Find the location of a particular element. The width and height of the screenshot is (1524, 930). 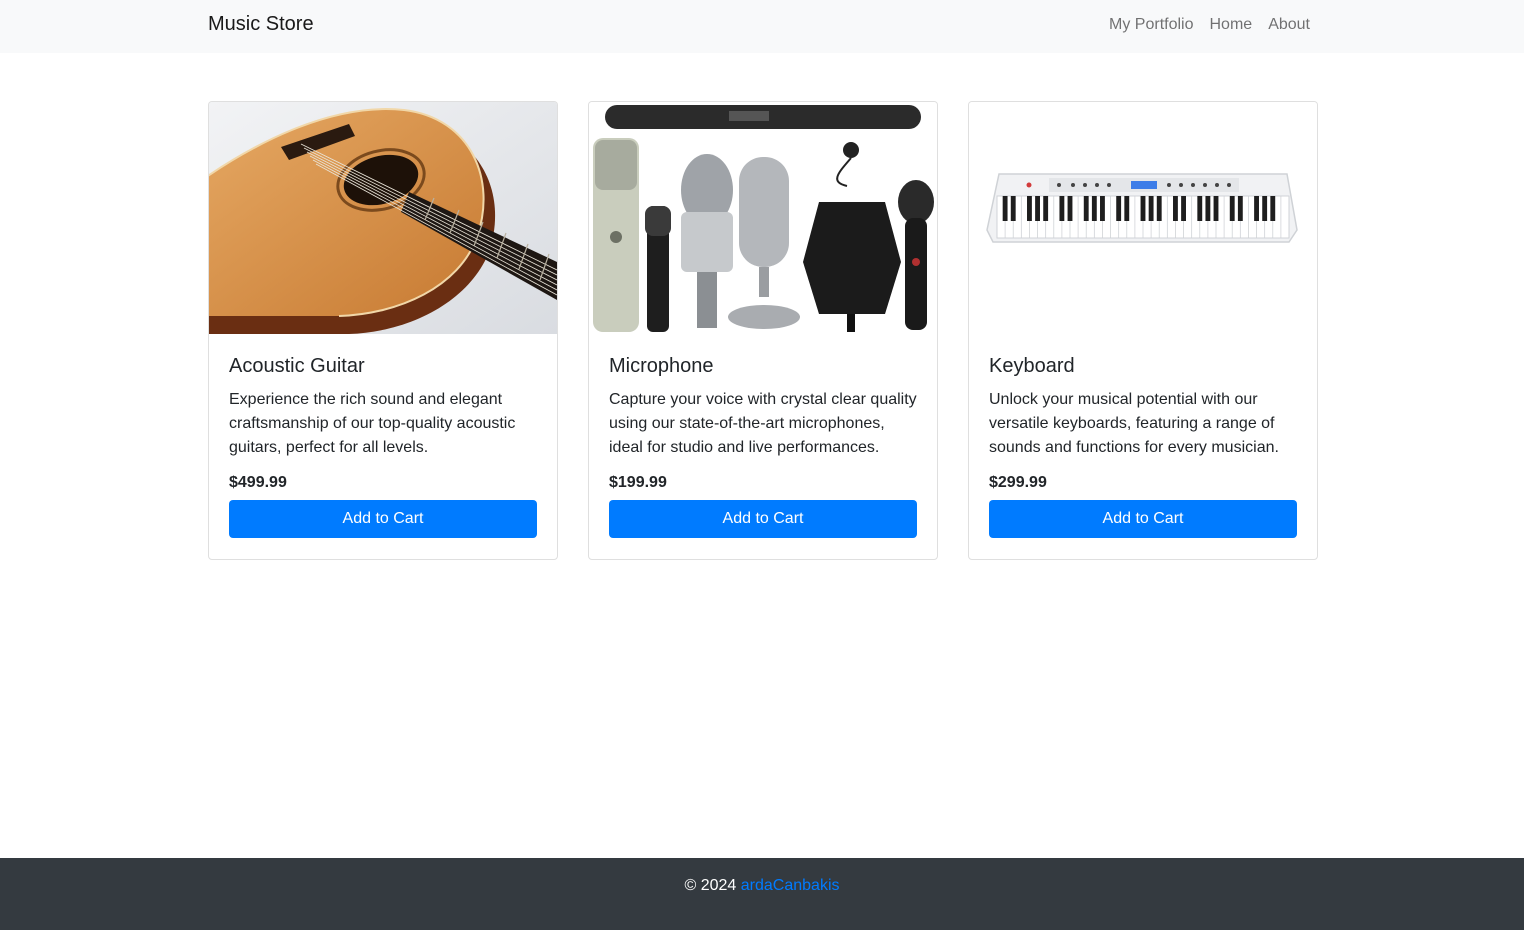

product-title: Keyboard is located at coordinates (1032, 366).